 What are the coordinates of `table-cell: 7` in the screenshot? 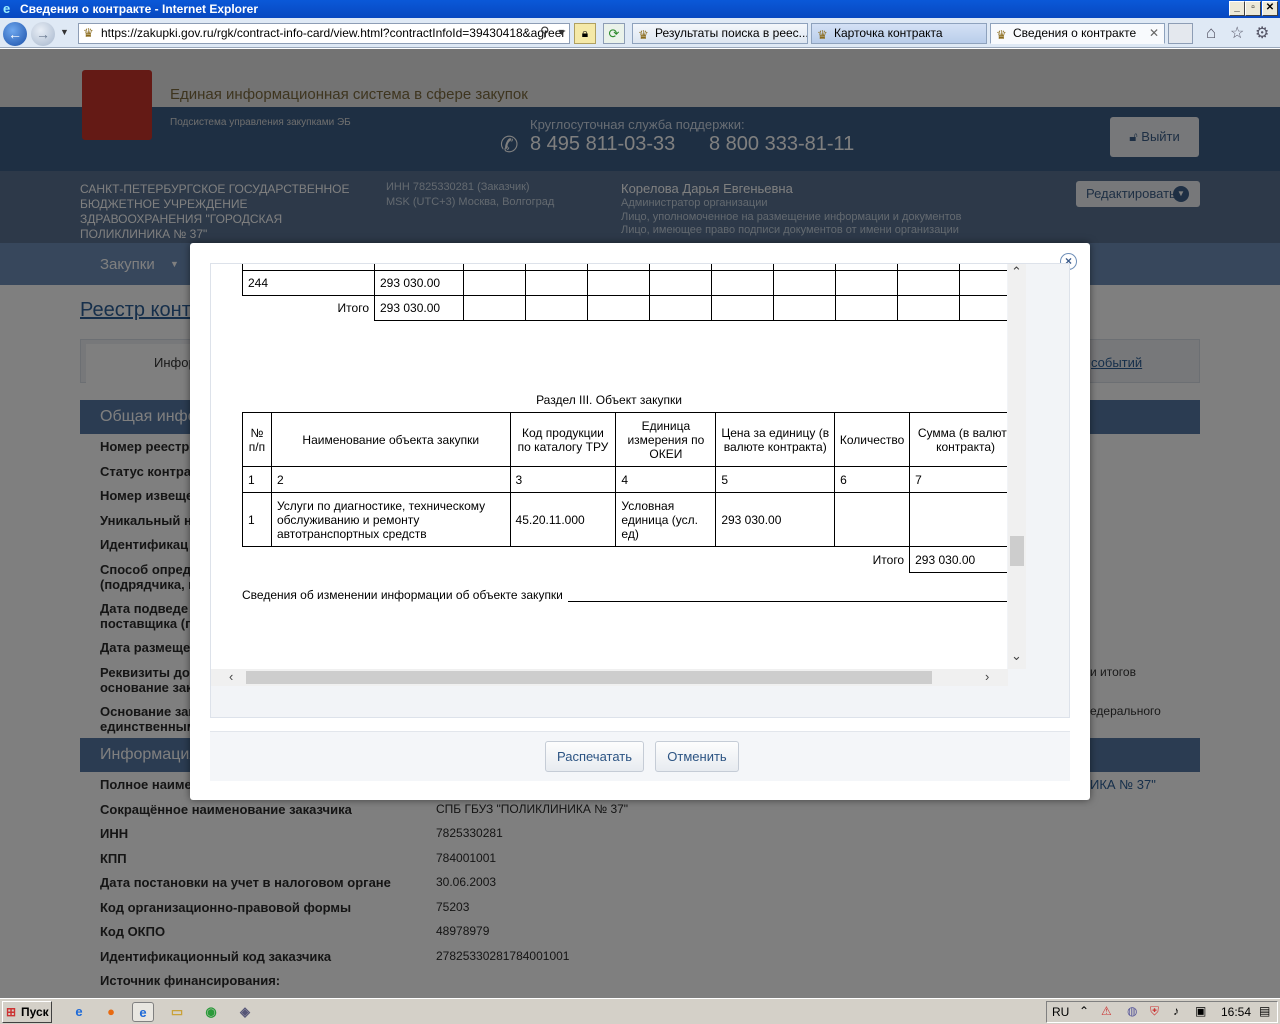 It's located at (958, 479).